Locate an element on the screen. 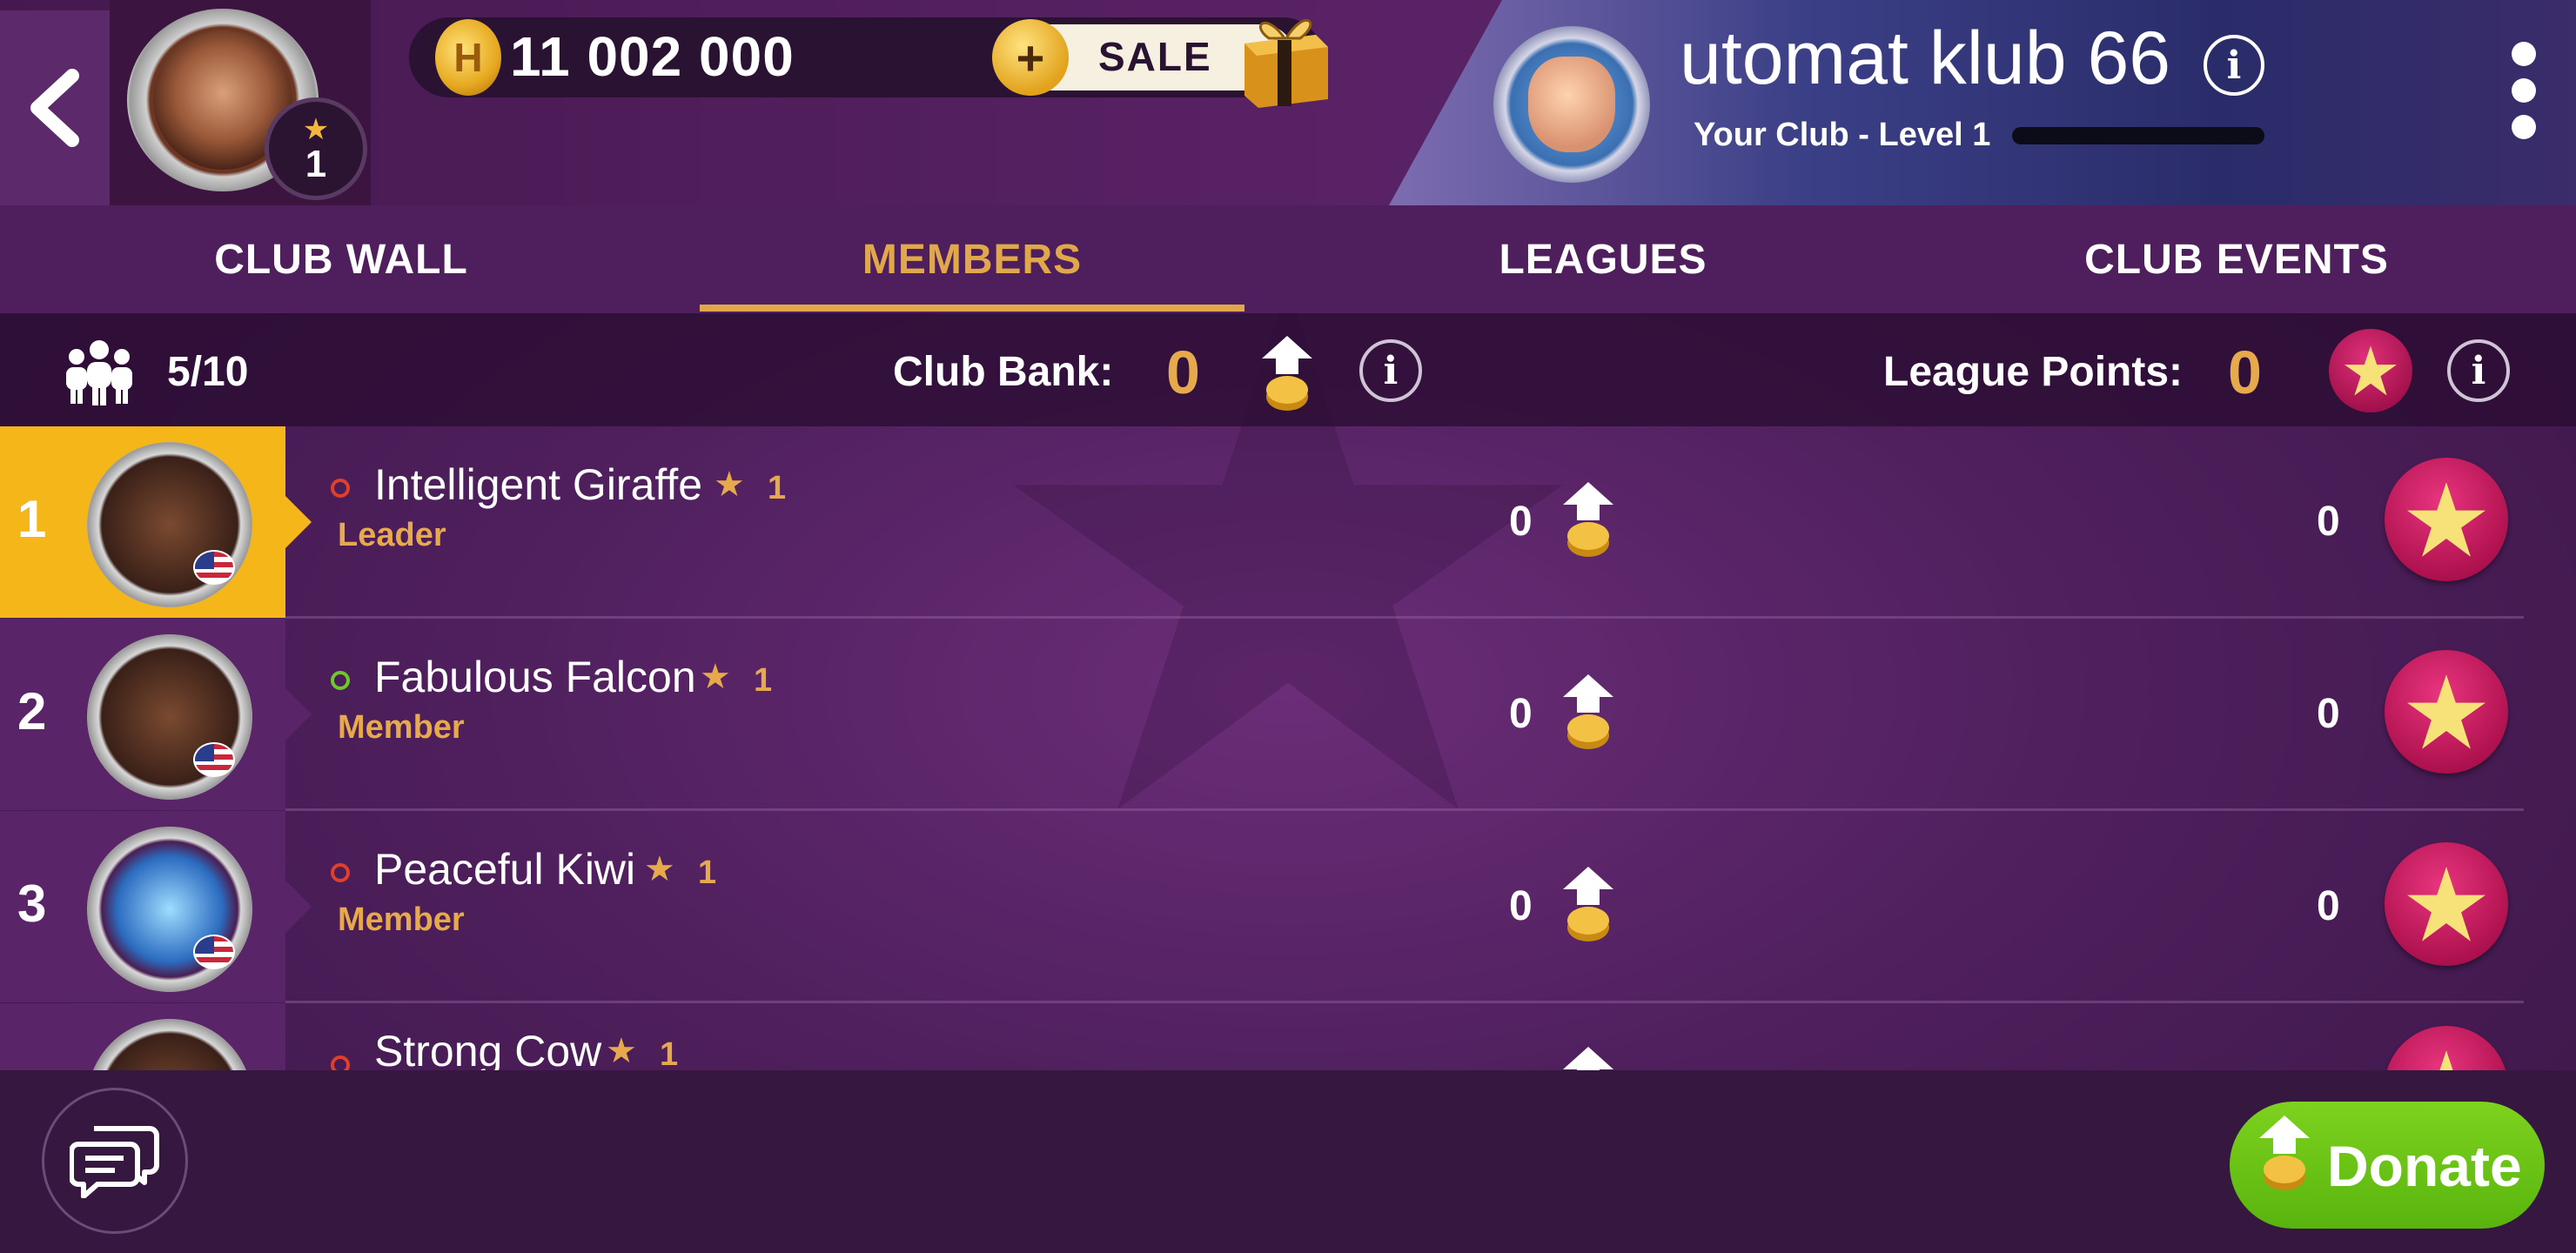  member-role: Leader is located at coordinates (392, 535).